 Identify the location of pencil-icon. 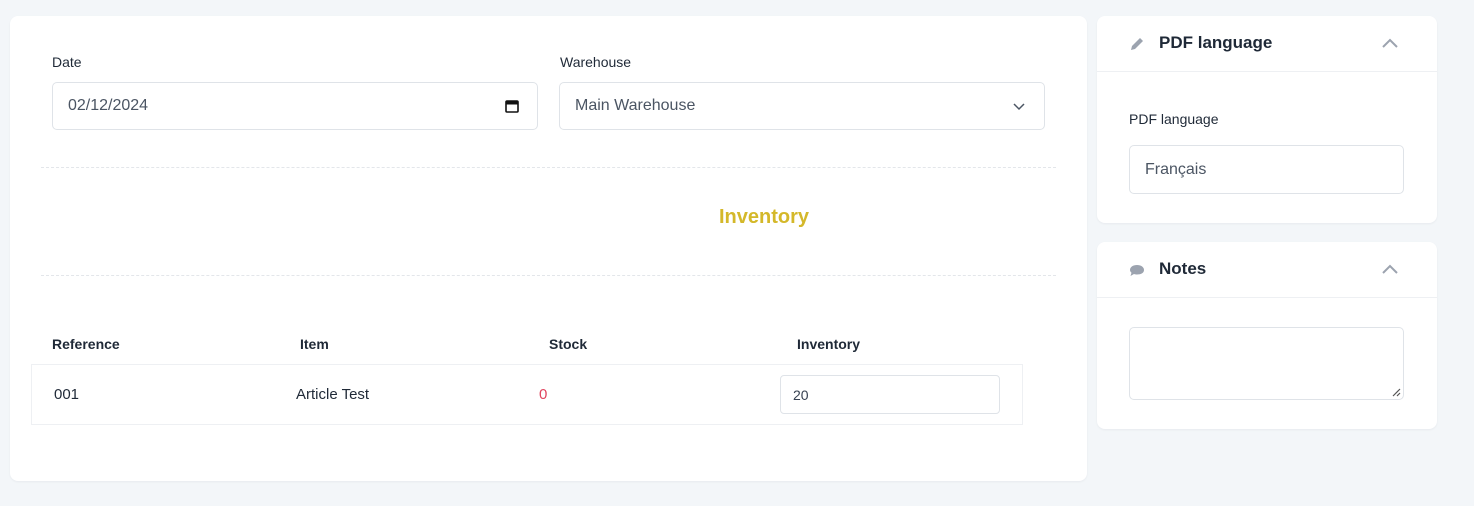
(1137, 44).